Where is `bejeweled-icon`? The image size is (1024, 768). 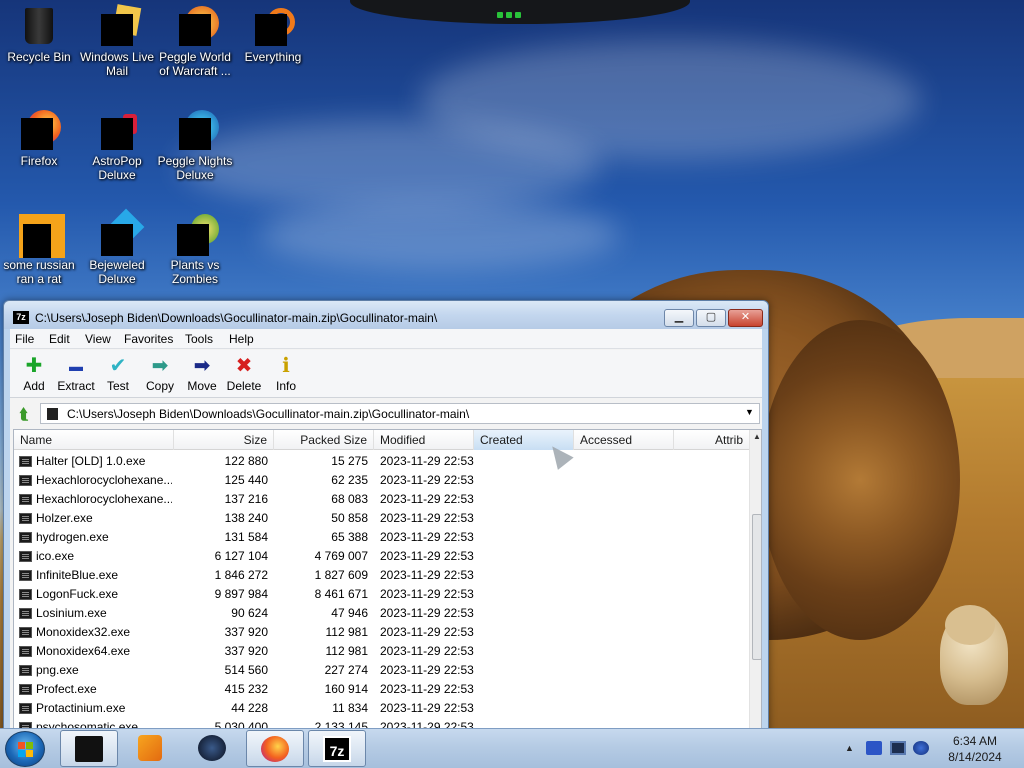
bejeweled-icon is located at coordinates (121, 232).